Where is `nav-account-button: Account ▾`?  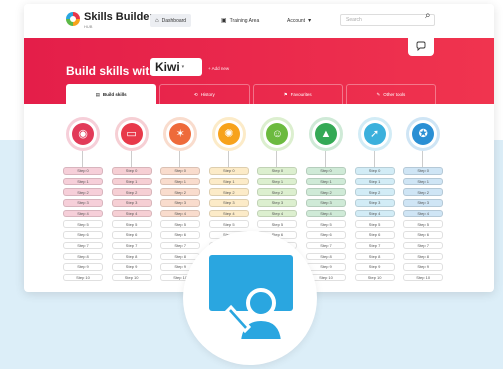
nav-account-button: Account ▾ is located at coordinates (299, 20).